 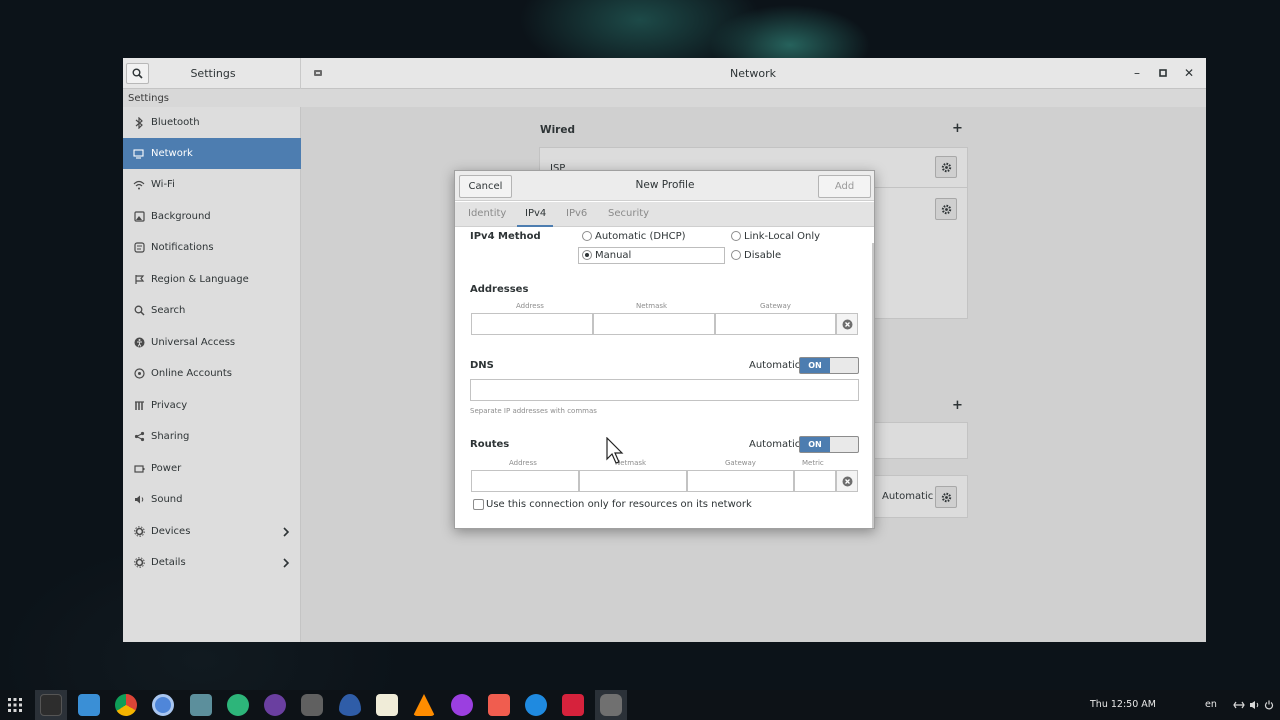 I want to click on add-button: Add, so click(x=844, y=186).